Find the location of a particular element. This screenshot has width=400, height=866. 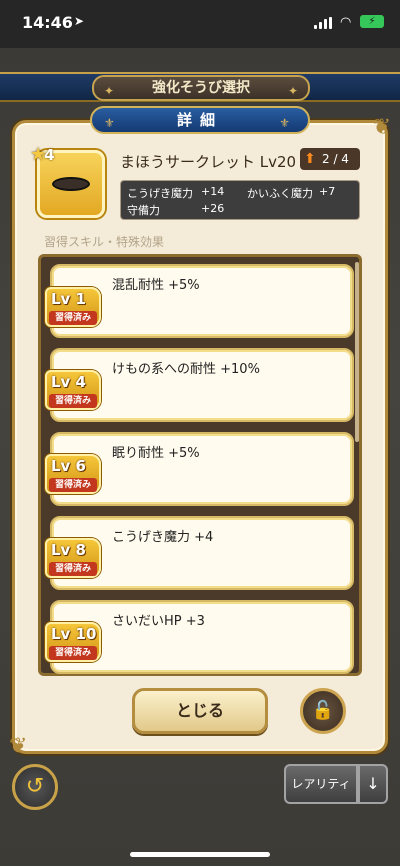

screen-title: ✦ 強化そうび選択 ✦ is located at coordinates (201, 88).